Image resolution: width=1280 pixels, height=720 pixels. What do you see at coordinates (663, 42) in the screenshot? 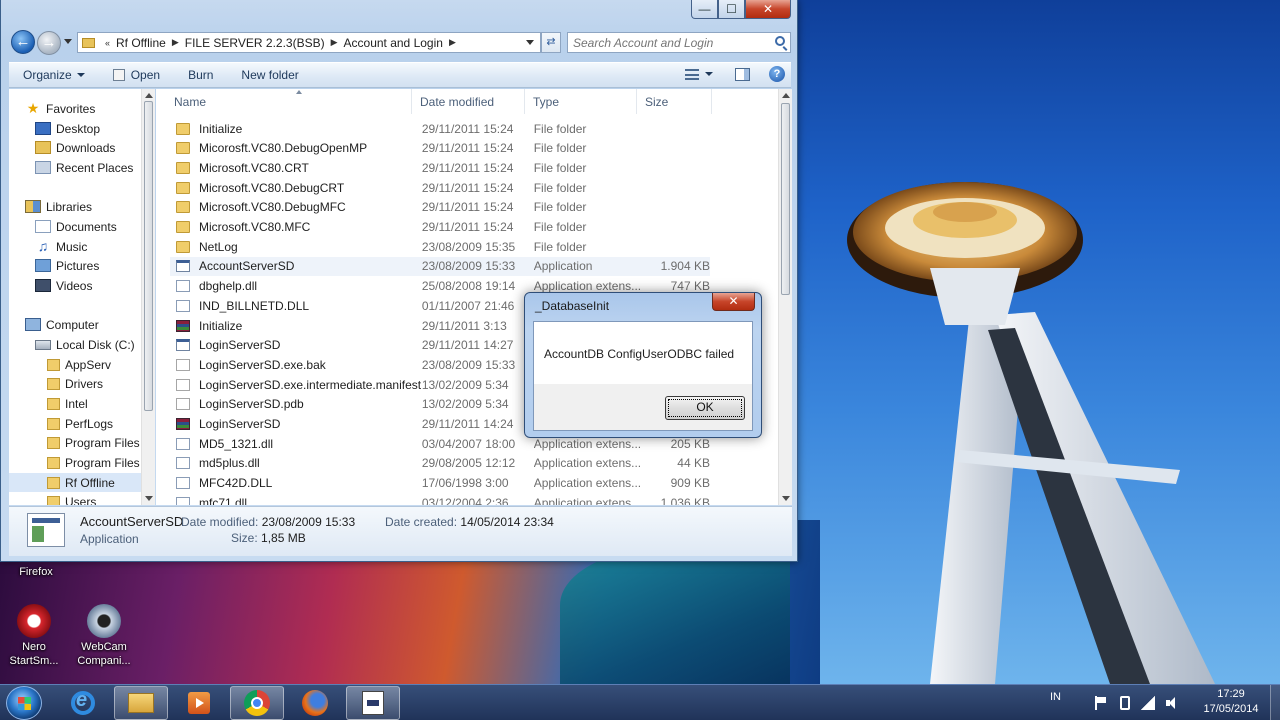
I see `search-input` at bounding box center [663, 42].